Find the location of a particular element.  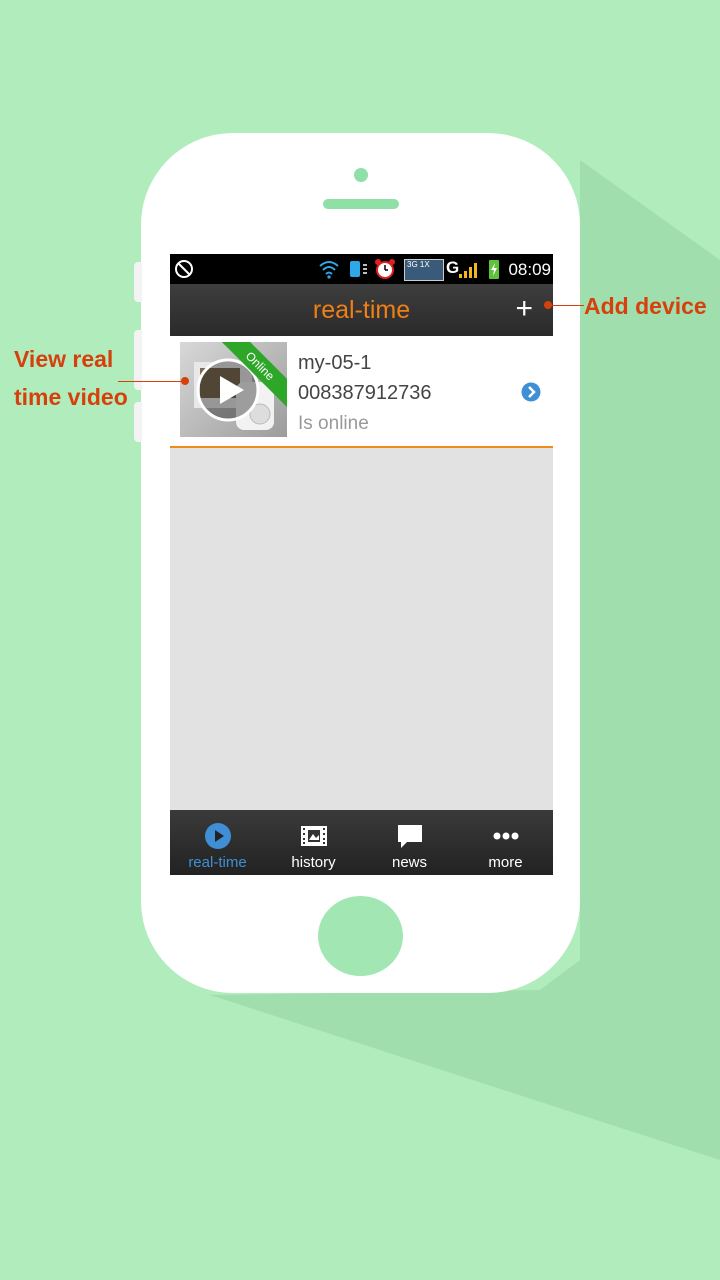

add-device-button: + is located at coordinates (524, 309).